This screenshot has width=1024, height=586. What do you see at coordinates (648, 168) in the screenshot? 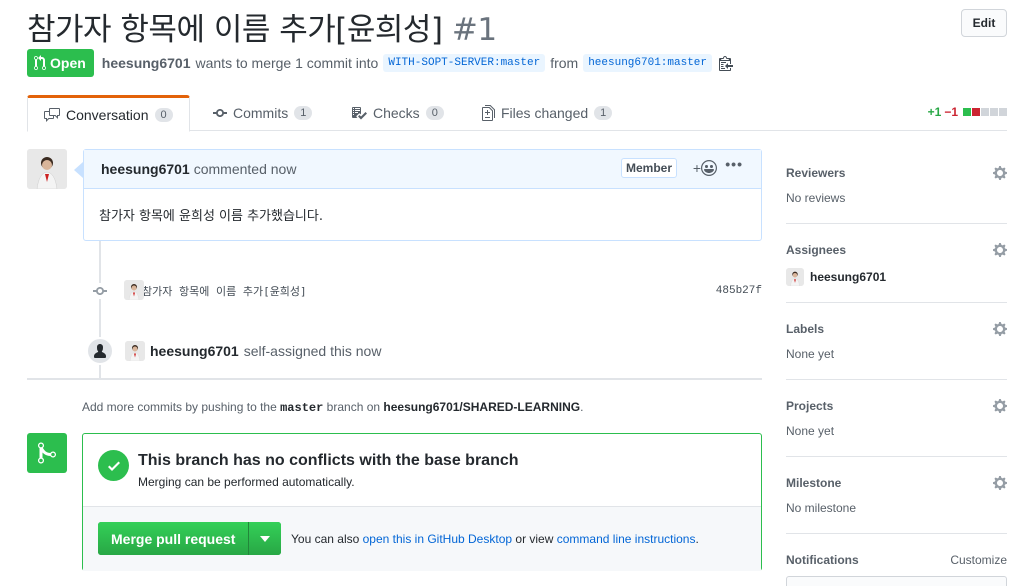
I see `member-badge: Member` at bounding box center [648, 168].